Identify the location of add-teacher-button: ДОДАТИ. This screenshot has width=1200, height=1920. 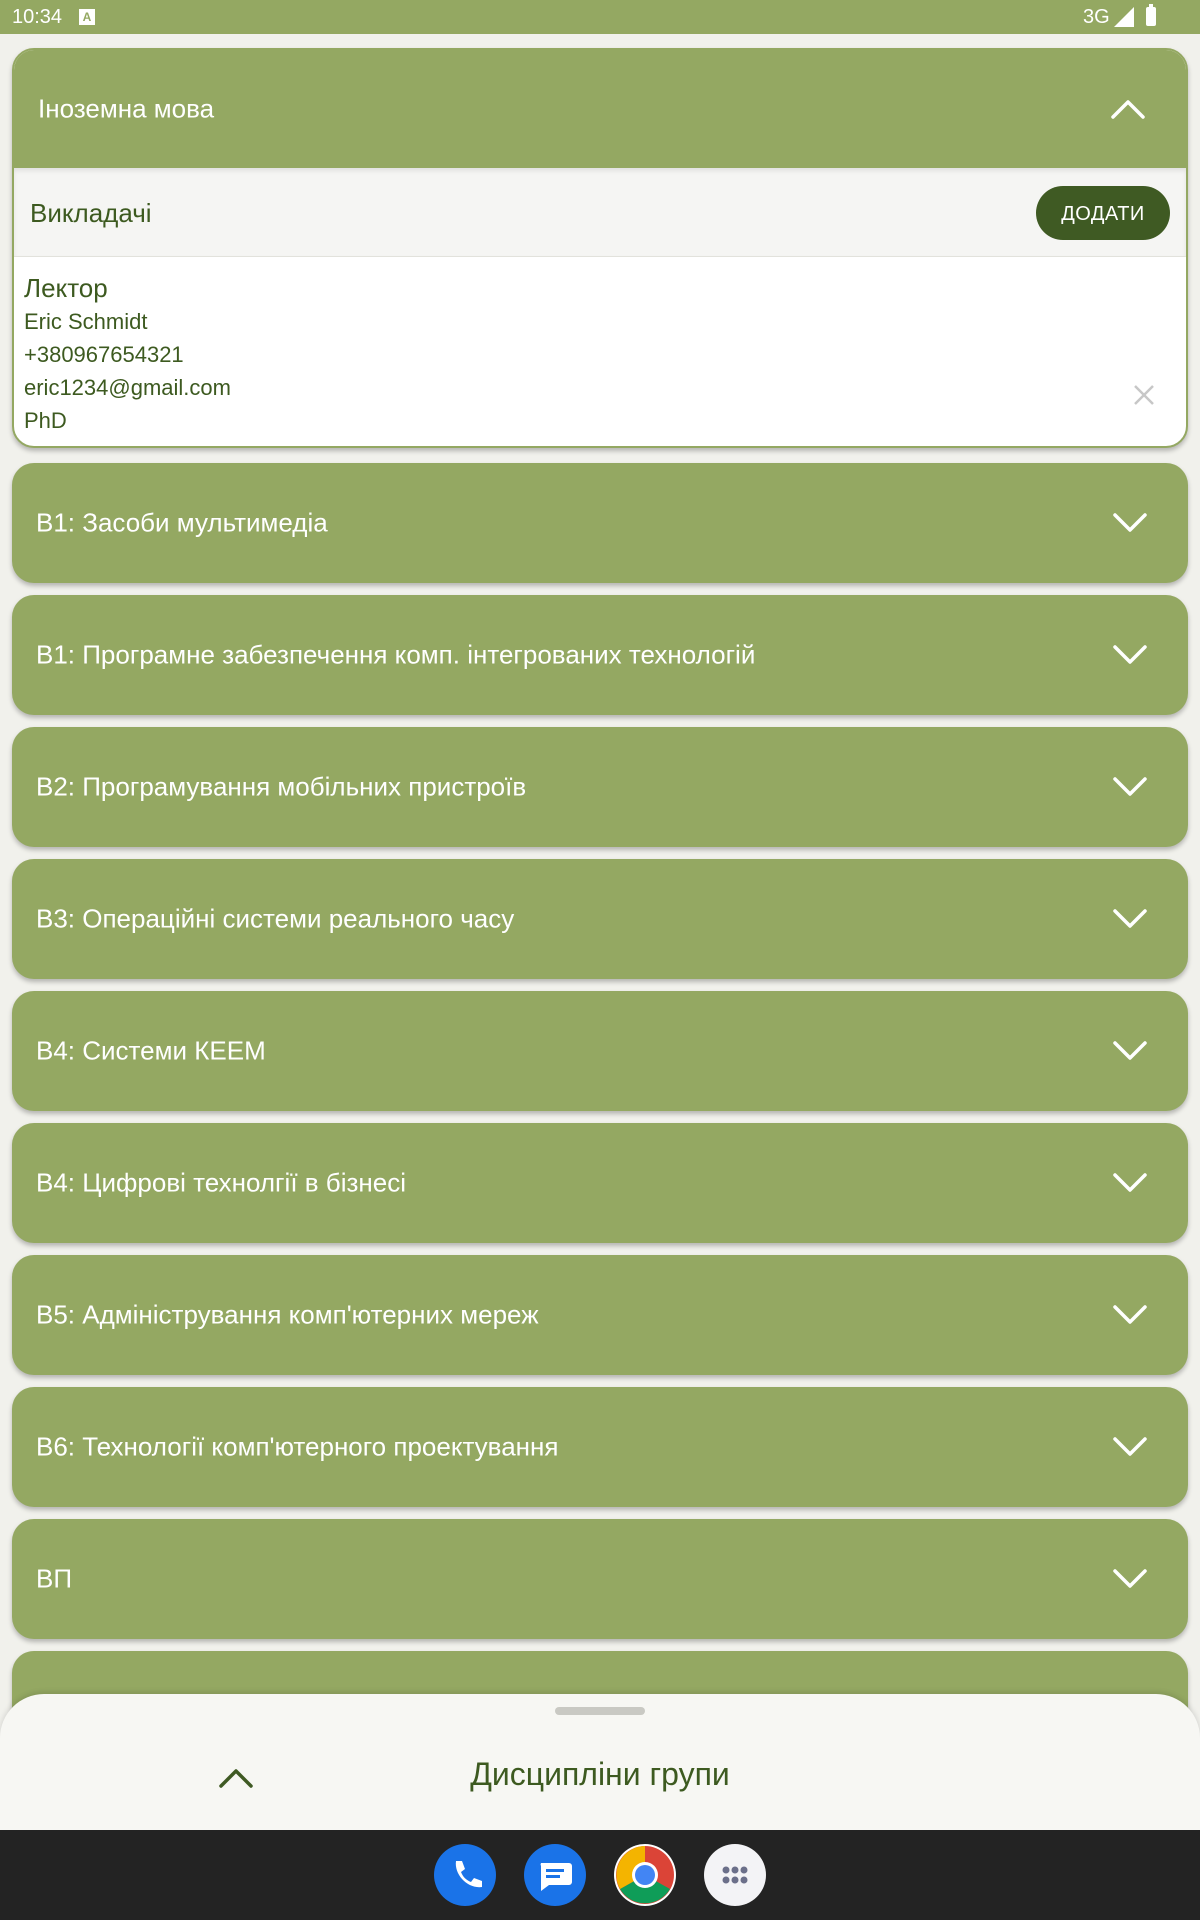
(1103, 213).